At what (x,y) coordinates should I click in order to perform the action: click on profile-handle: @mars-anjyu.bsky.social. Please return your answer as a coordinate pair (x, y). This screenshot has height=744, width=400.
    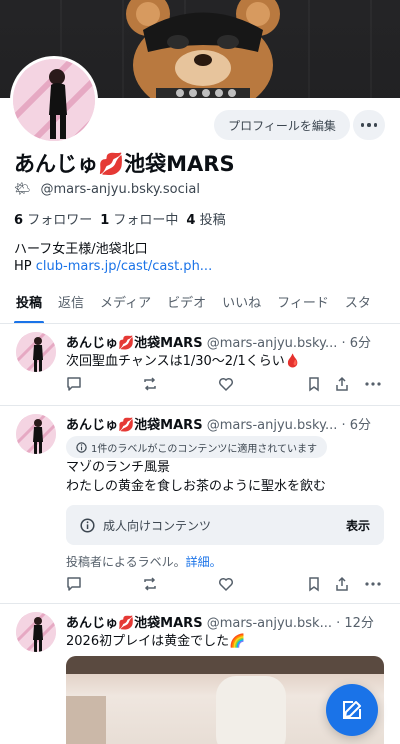
    Looking at the image, I should click on (120, 189).